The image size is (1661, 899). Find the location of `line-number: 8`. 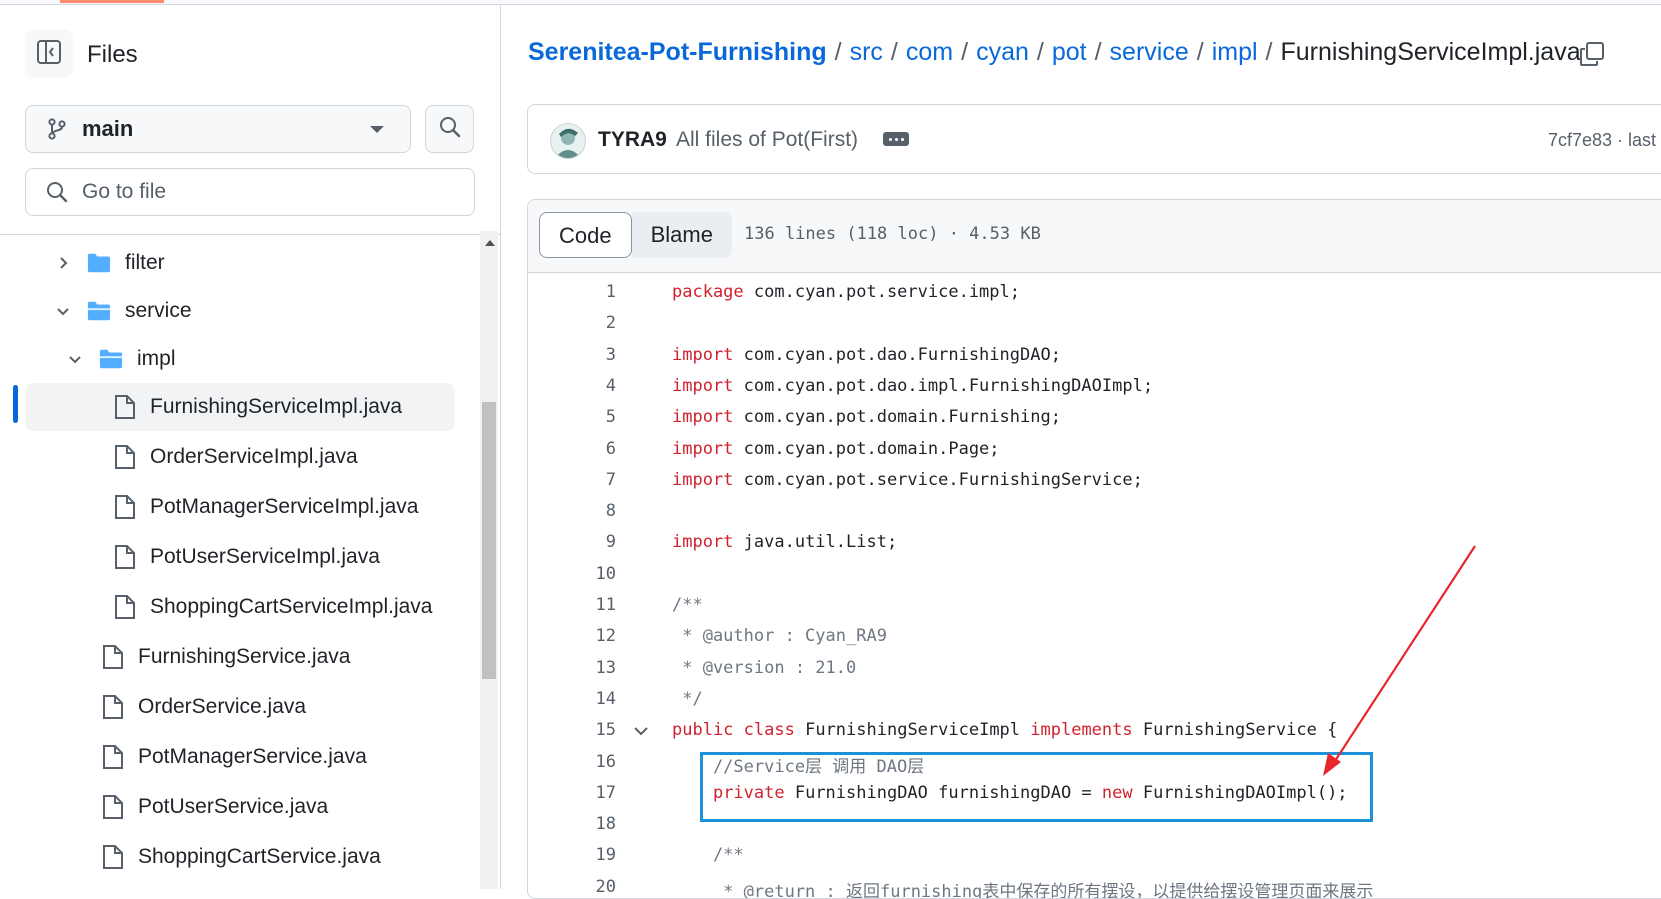

line-number: 8 is located at coordinates (572, 511).